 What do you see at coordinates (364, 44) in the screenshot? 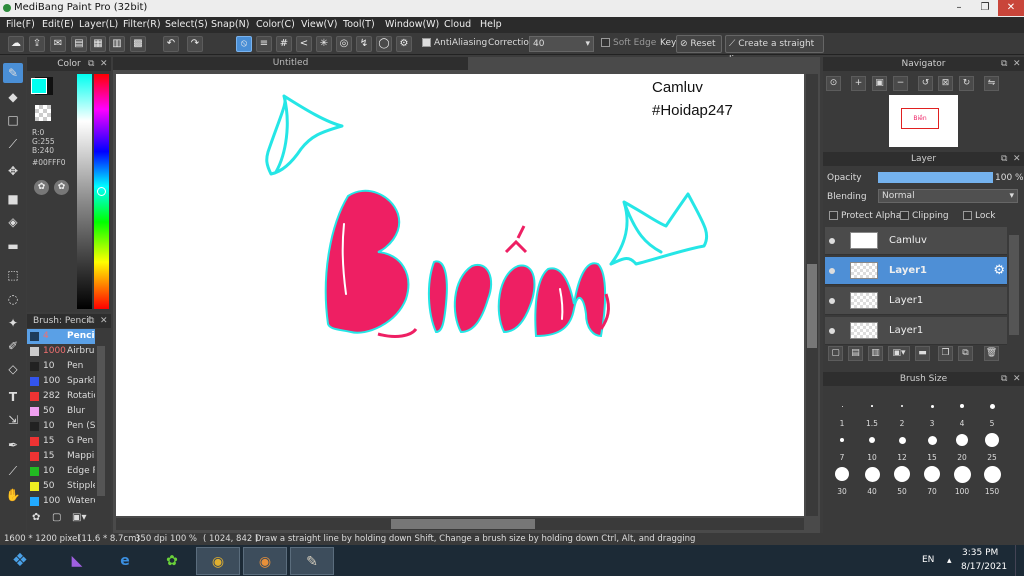
I see `snap-curve-icon: ↯` at bounding box center [364, 44].